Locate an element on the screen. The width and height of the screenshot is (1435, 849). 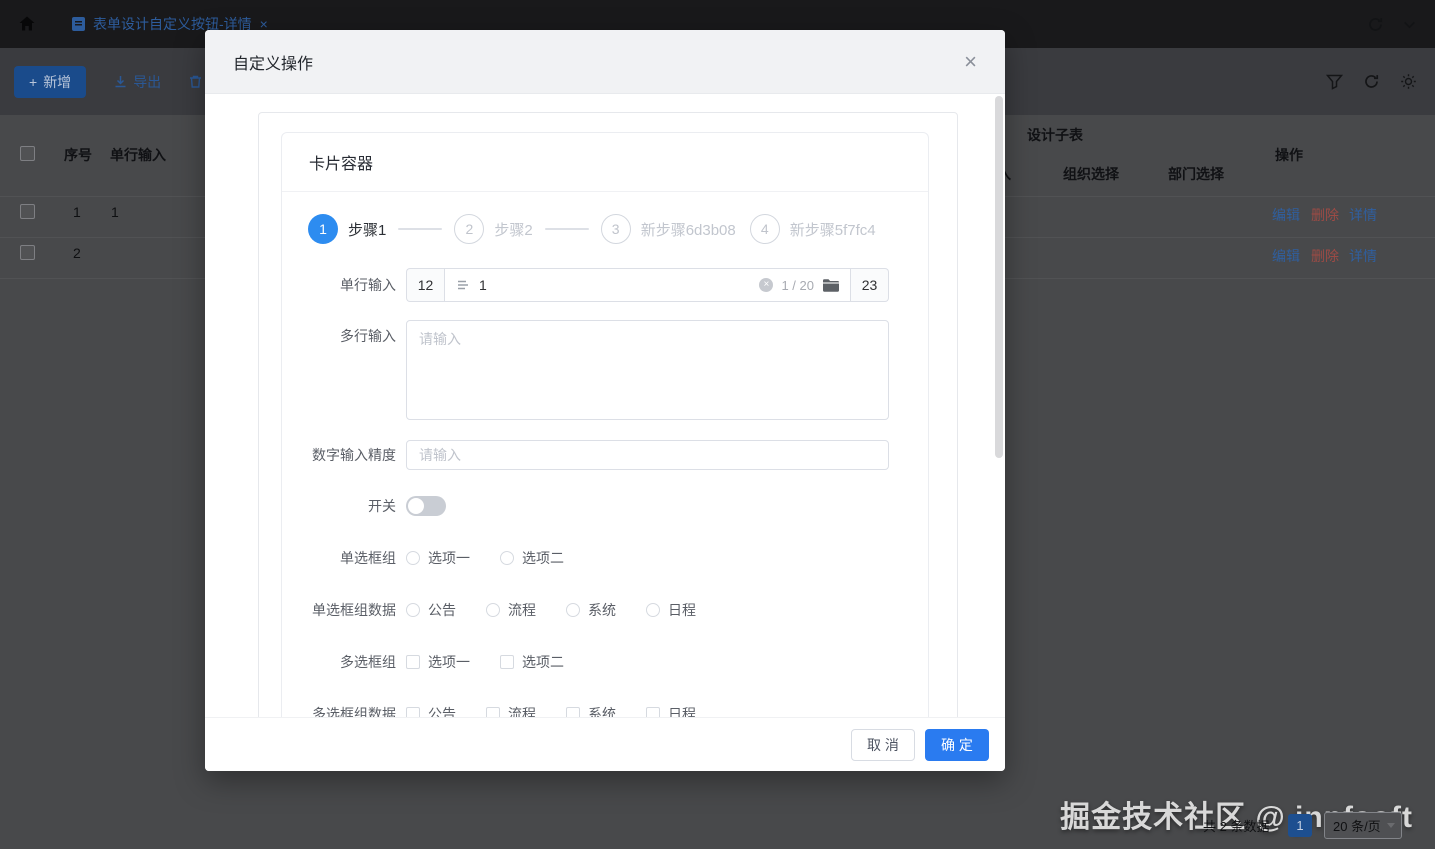
checkbox-option: 公告 is located at coordinates (431, 710).